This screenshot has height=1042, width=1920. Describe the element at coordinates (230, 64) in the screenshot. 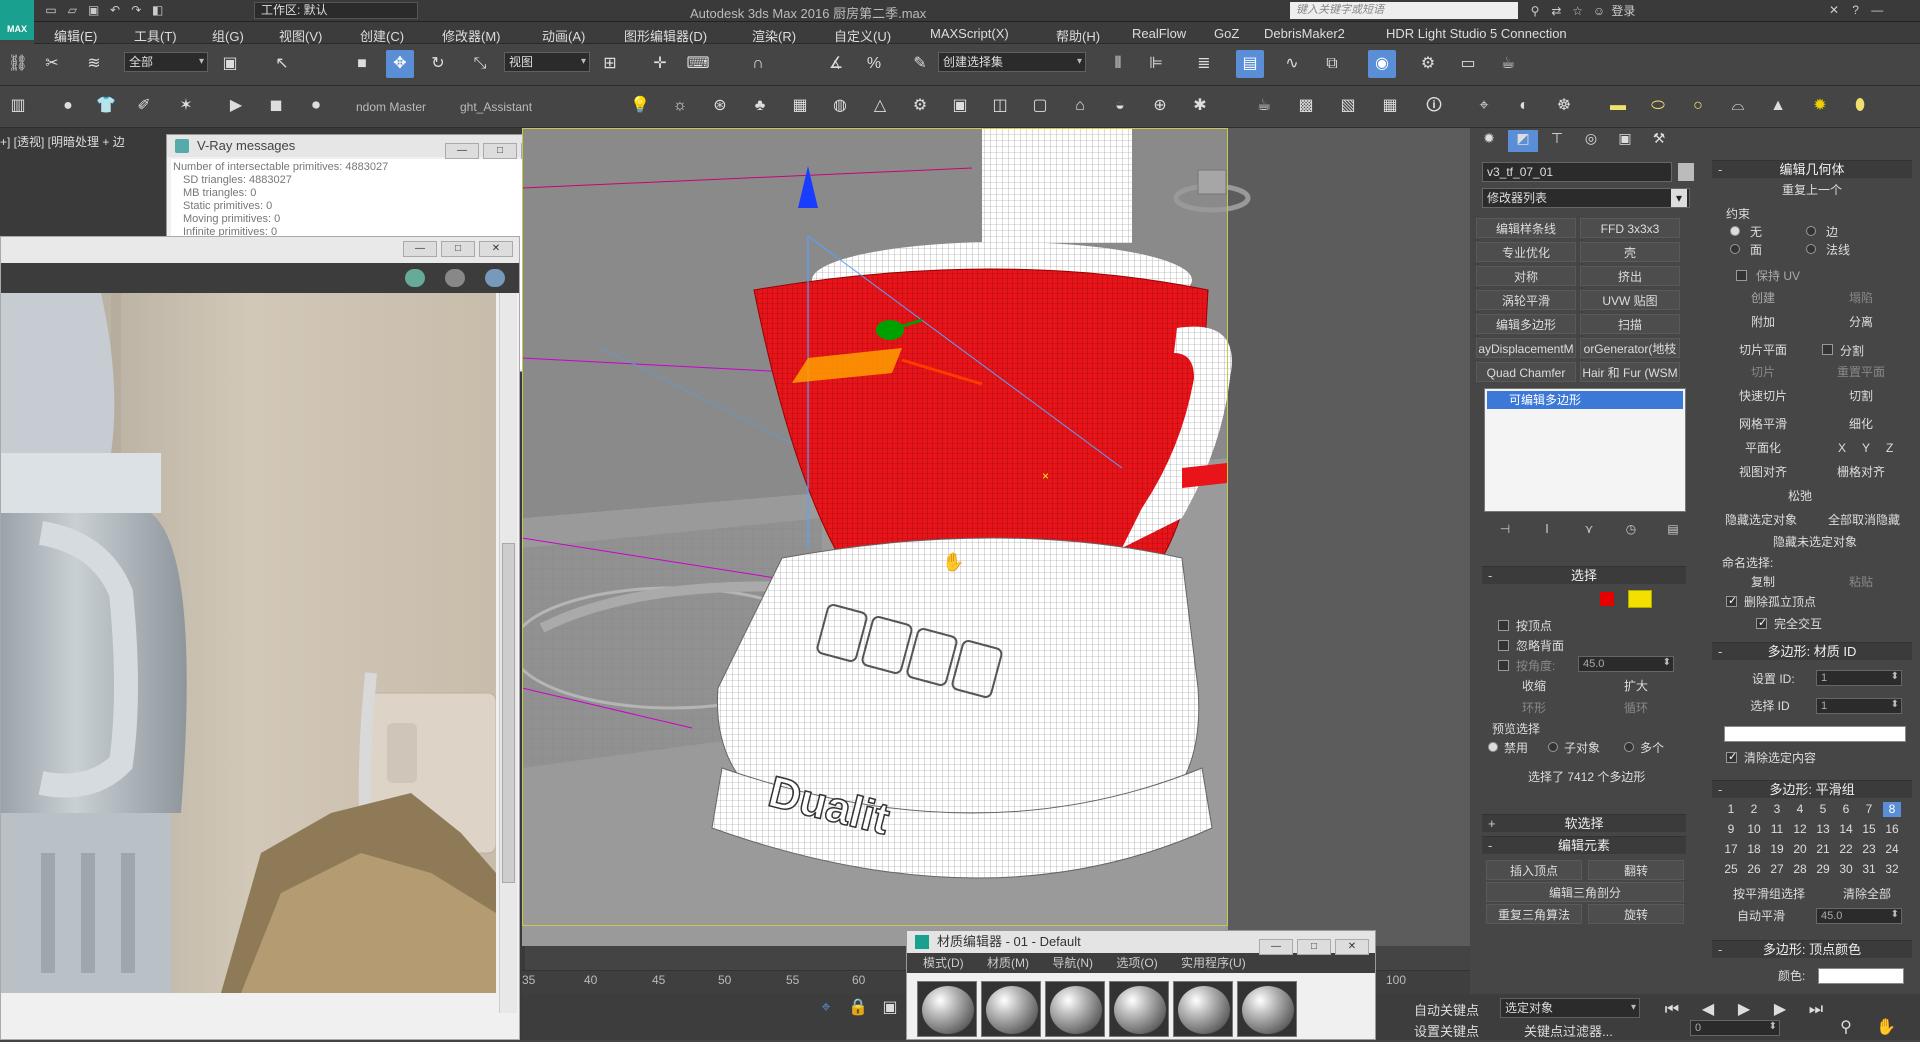

I see `select-object-icon: ▣` at that location.